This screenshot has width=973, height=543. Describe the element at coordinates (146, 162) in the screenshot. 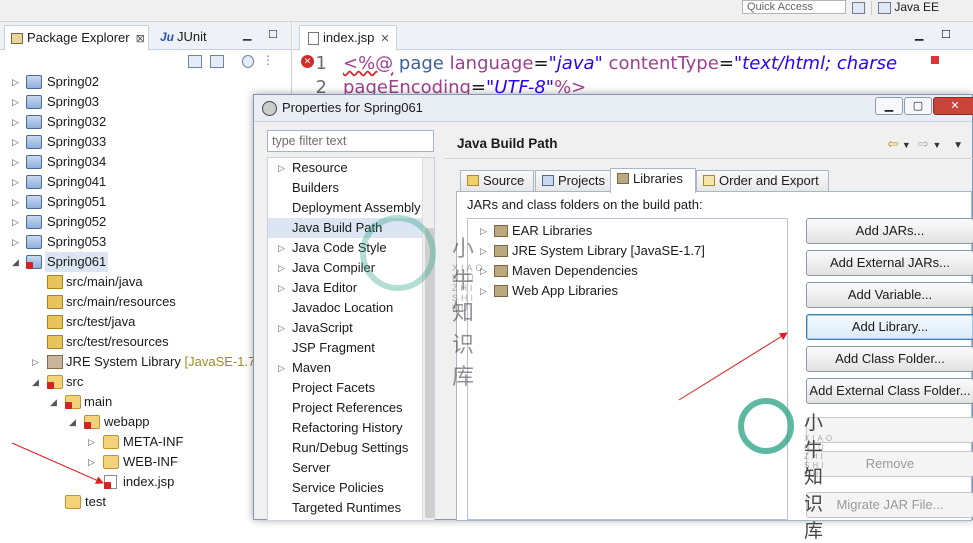

I see `tree-item-project: ▷ Spring034` at that location.